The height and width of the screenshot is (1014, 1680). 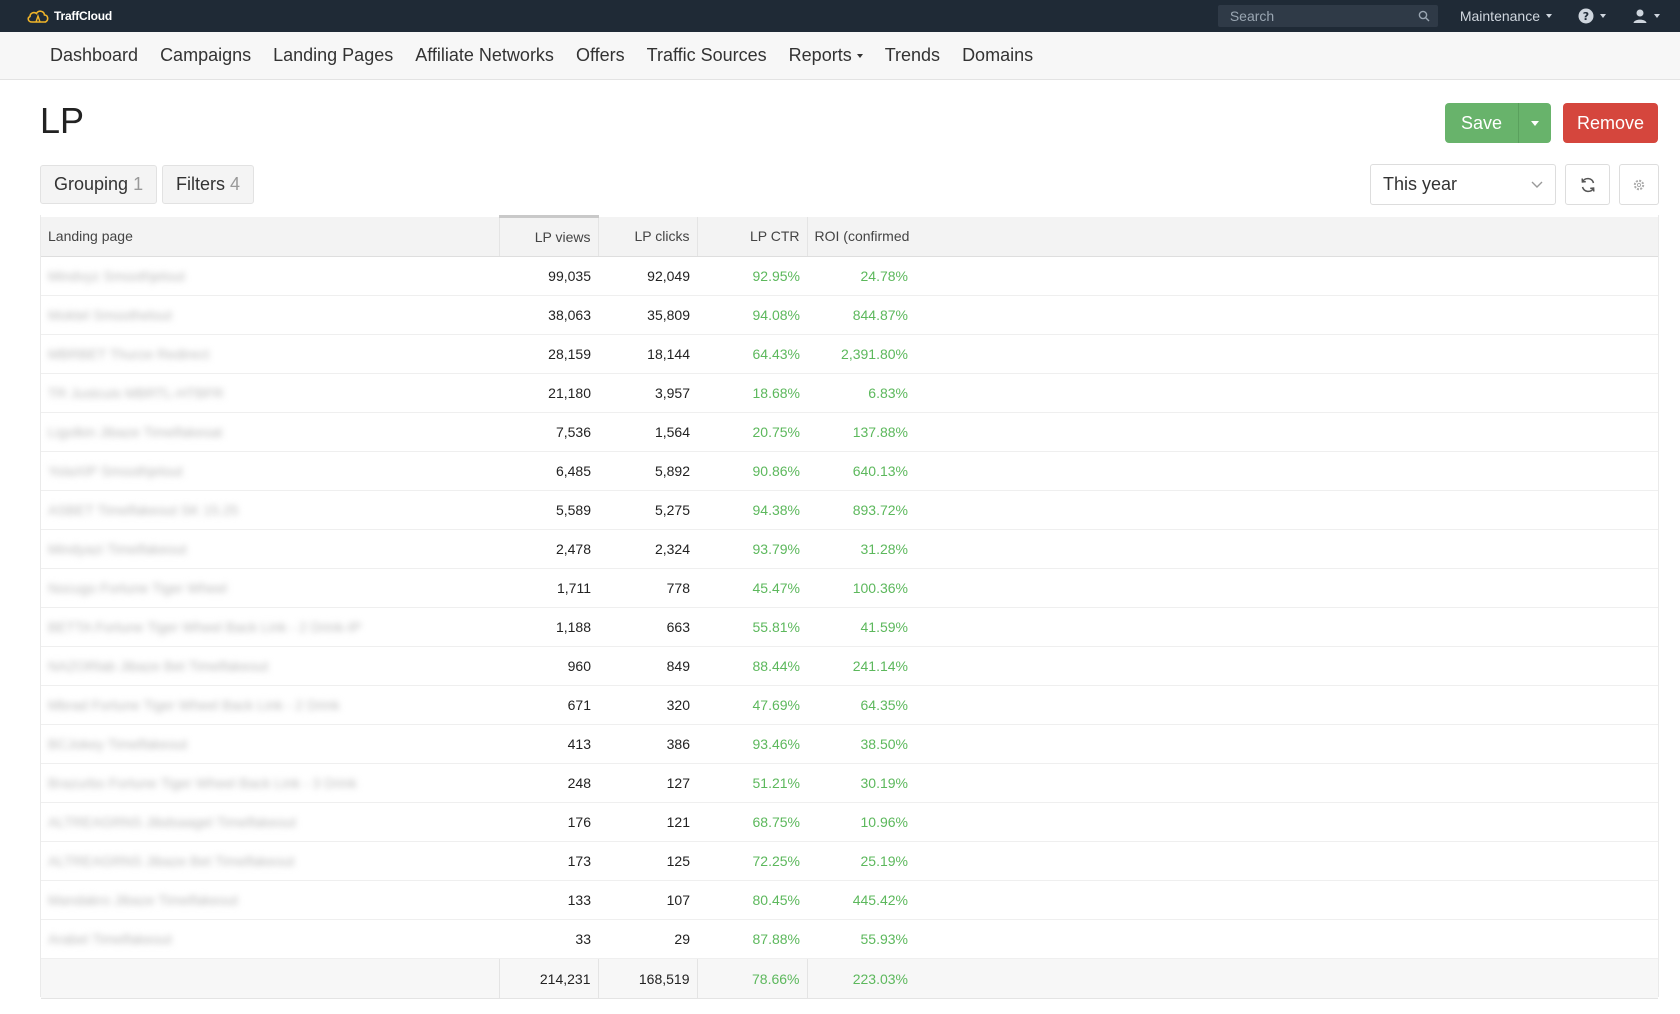 What do you see at coordinates (270, 315) in the screenshot?
I see `landing-page-cell: Moktel Smoothelout` at bounding box center [270, 315].